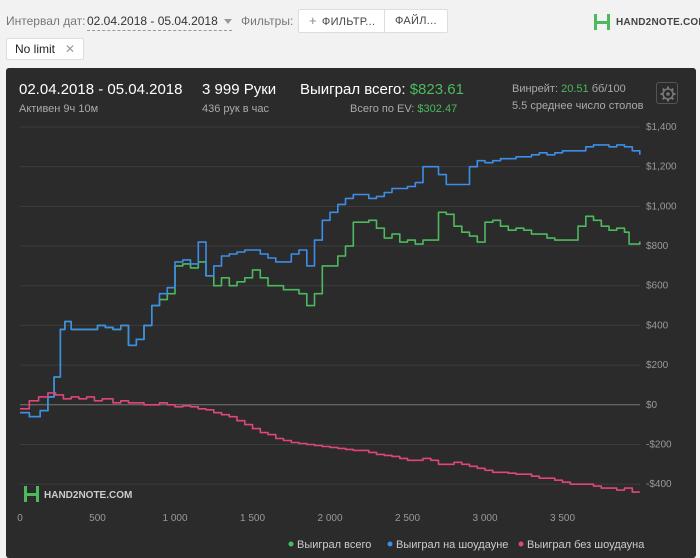 Image resolution: width=700 pixels, height=558 pixels. Describe the element at coordinates (661, 206) in the screenshot. I see `y-tick-label: $1,000` at that location.